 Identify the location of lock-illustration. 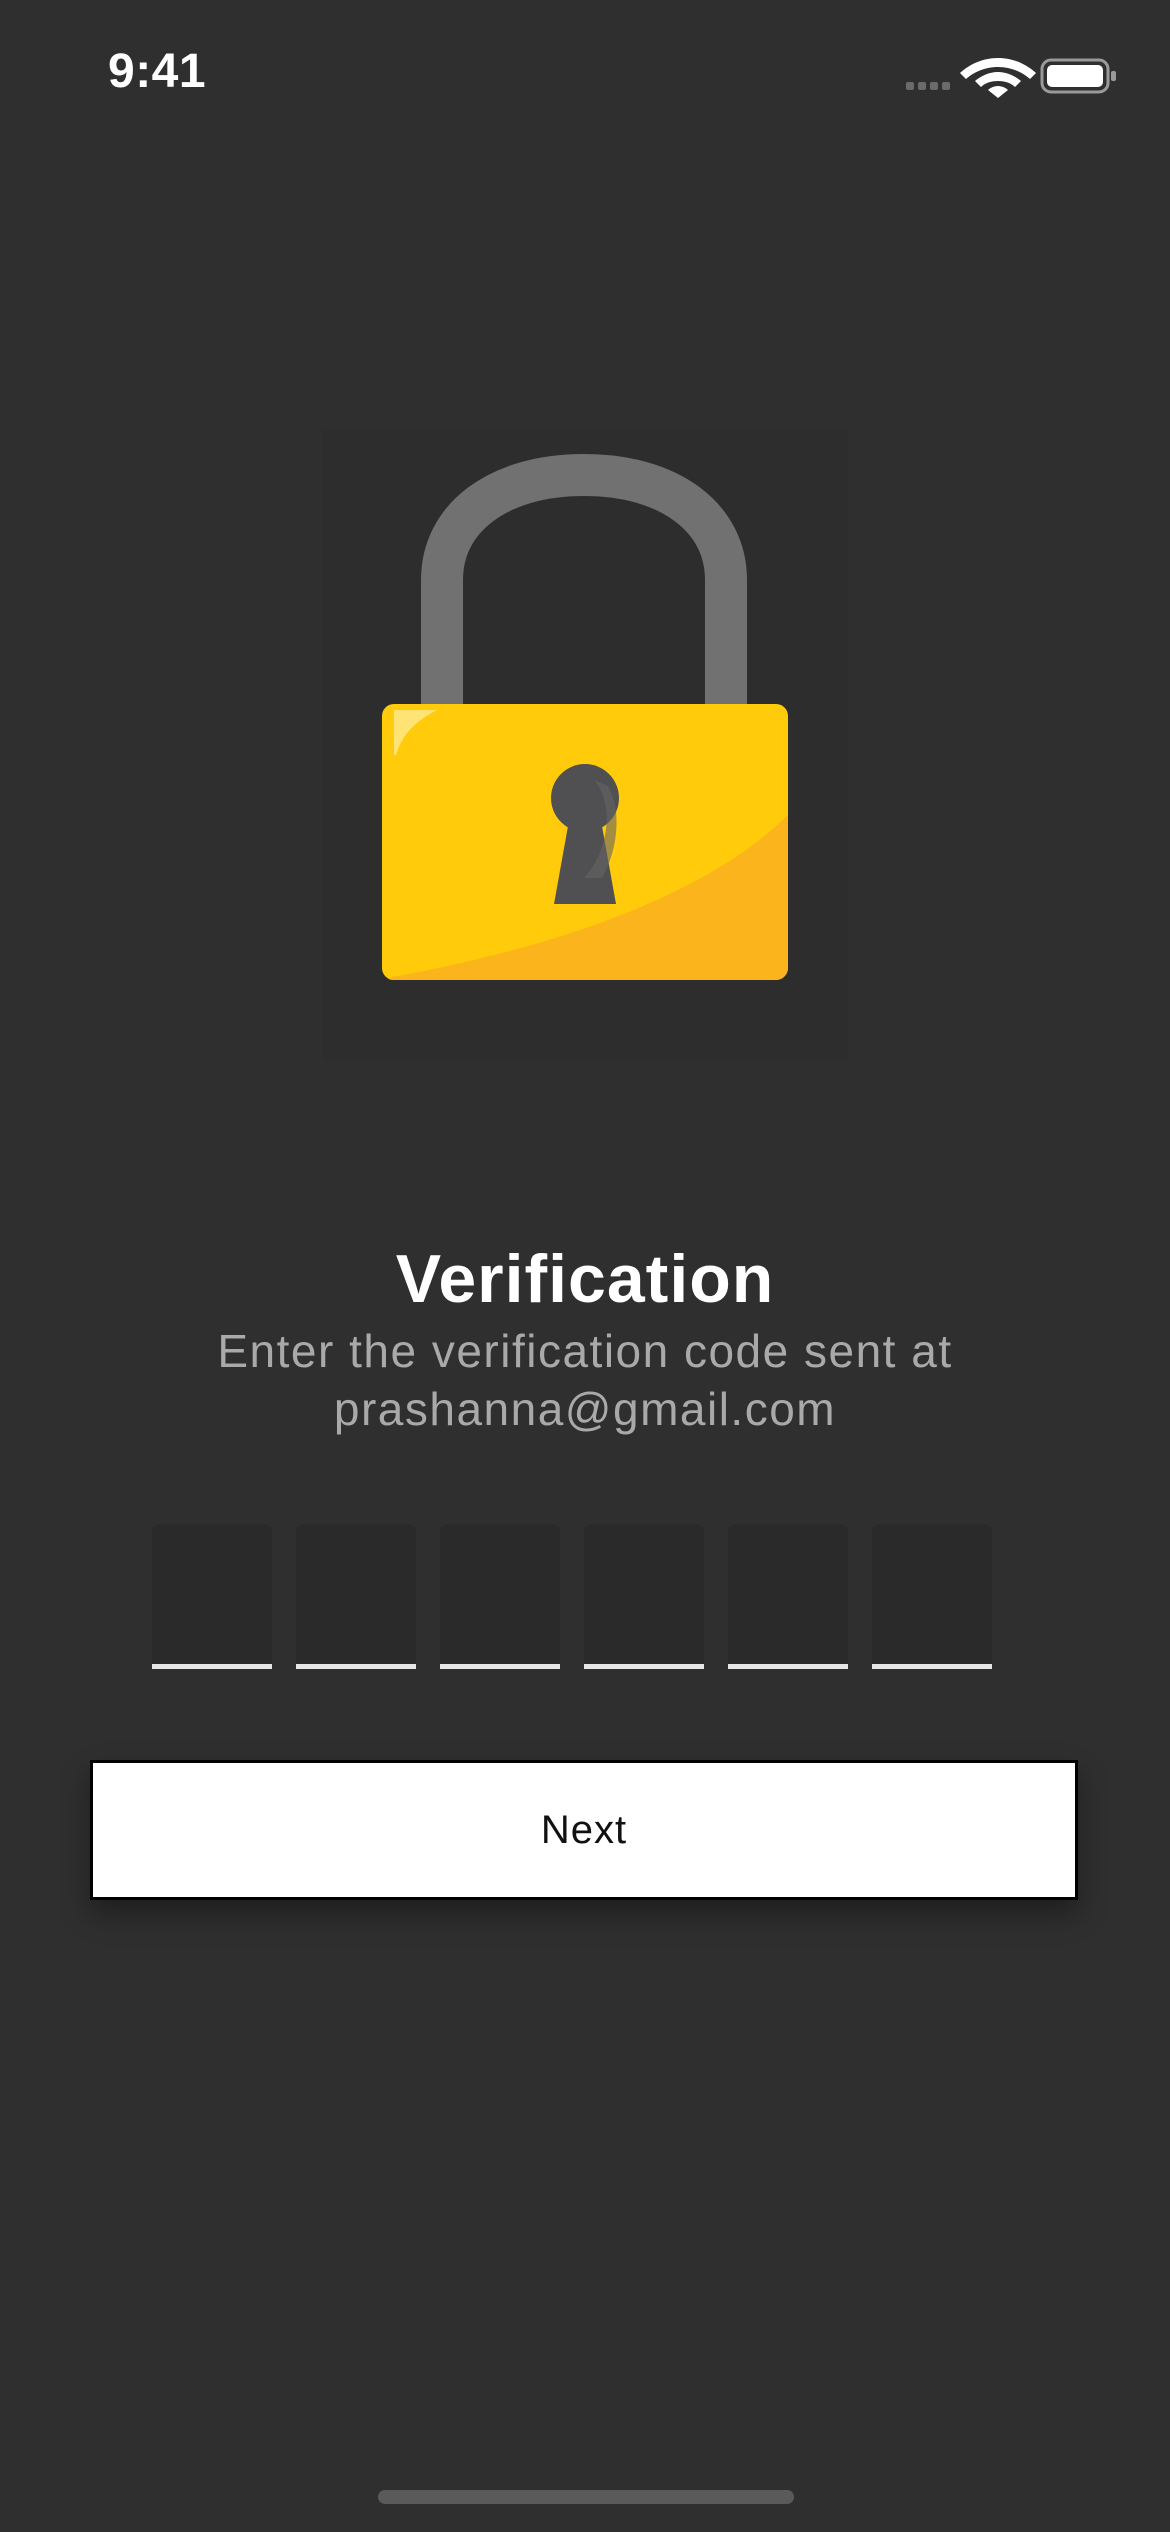
(585, 745).